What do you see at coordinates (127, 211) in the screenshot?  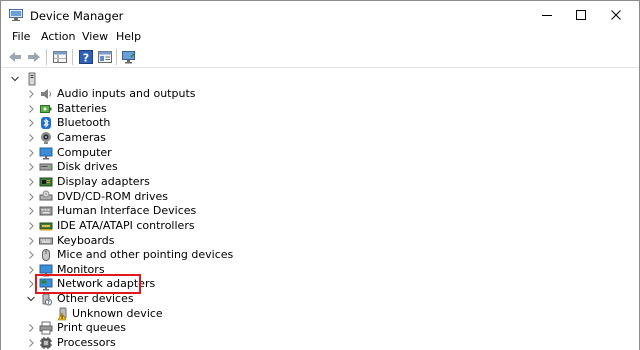 I see `tree-item-label: Human Interface Devices` at bounding box center [127, 211].